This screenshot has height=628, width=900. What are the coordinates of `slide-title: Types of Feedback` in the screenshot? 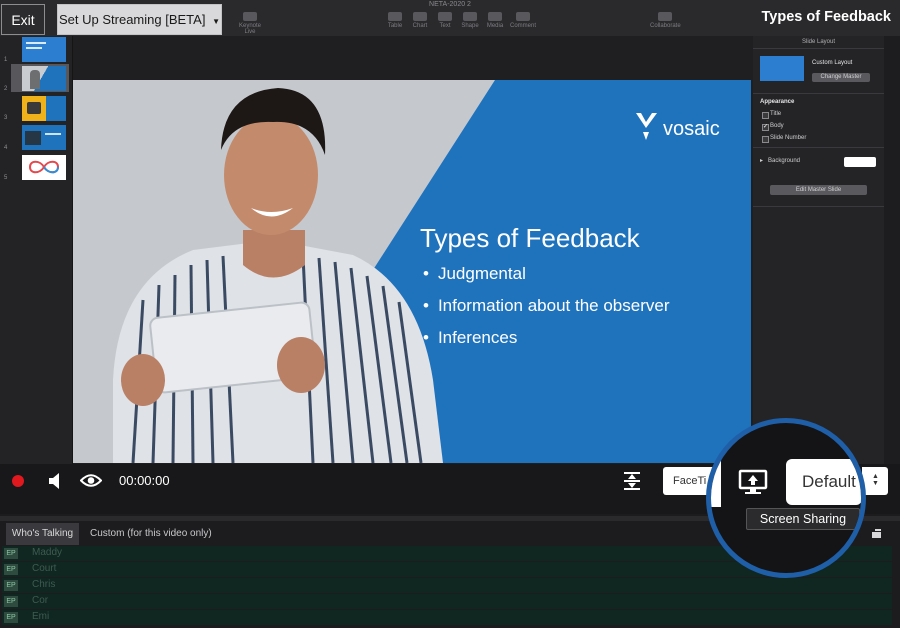 It's located at (530, 238).